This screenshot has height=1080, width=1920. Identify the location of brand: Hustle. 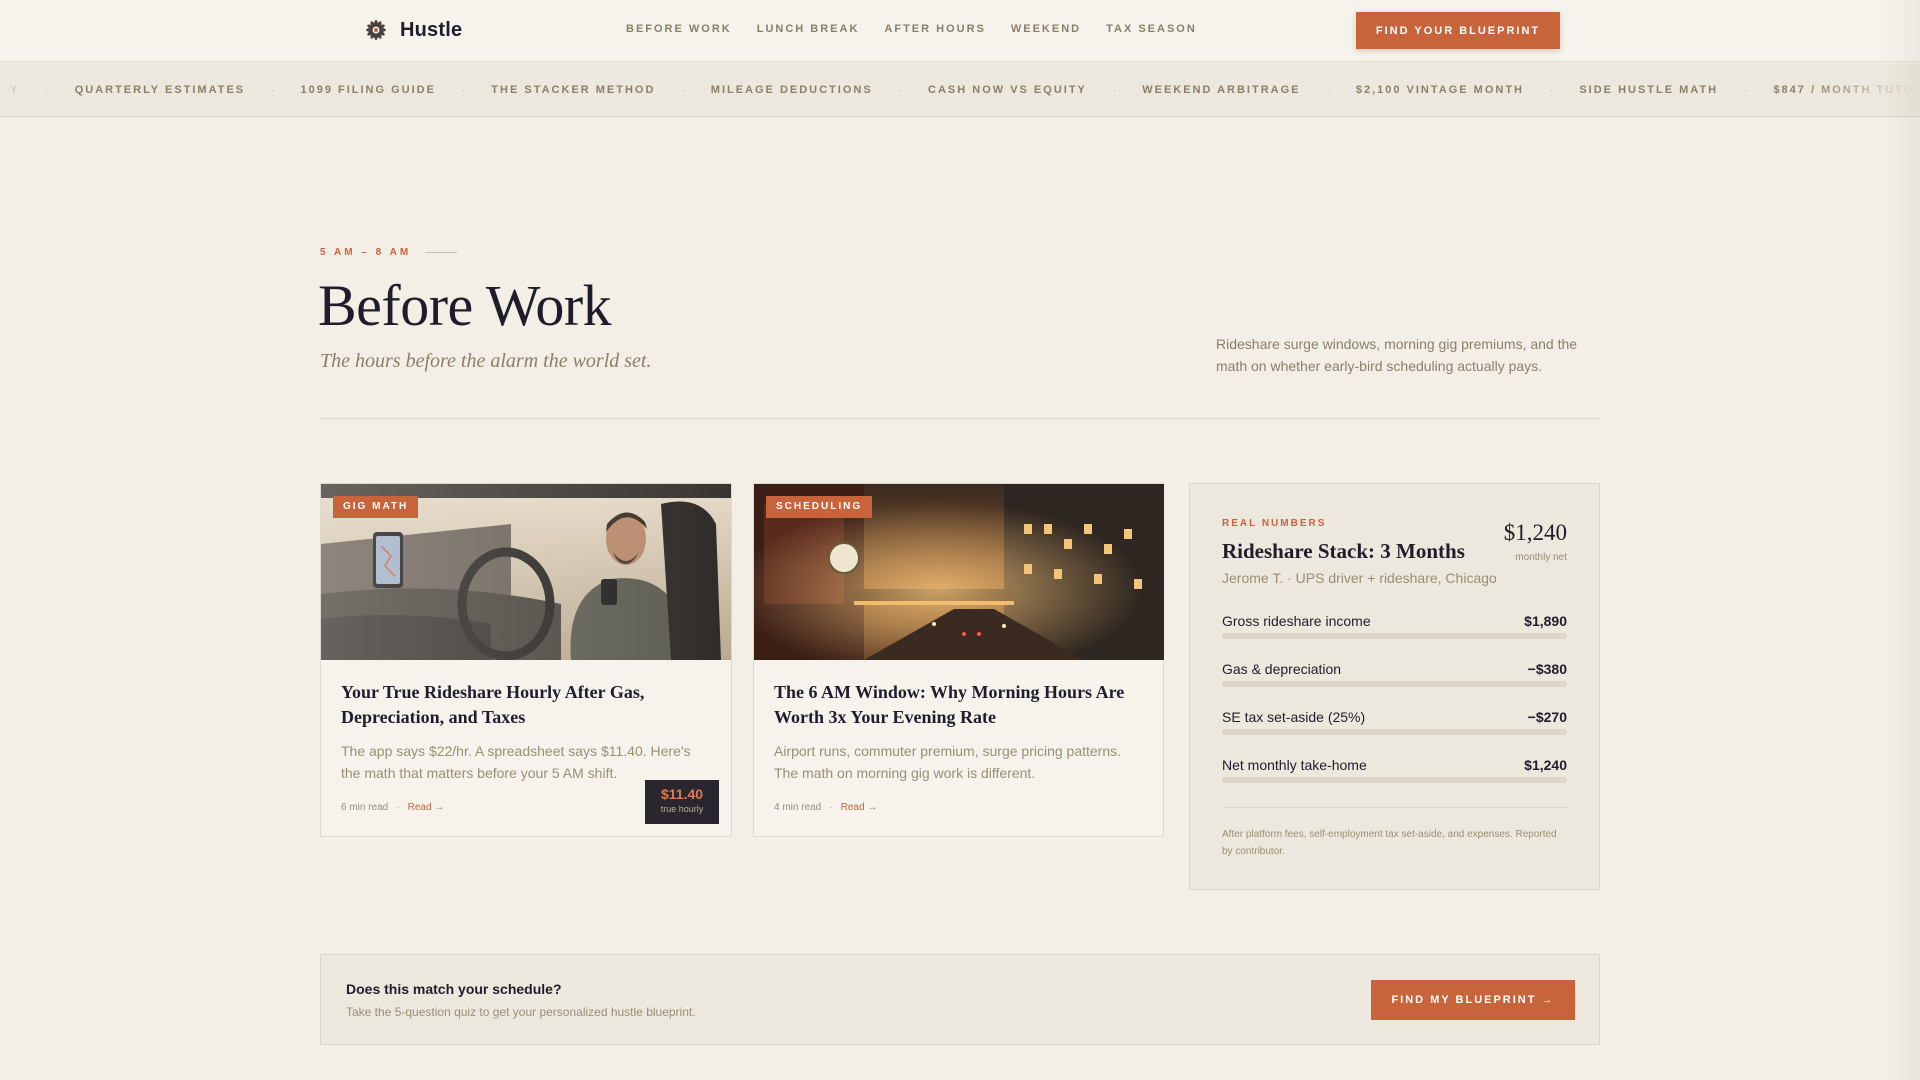
(412, 30).